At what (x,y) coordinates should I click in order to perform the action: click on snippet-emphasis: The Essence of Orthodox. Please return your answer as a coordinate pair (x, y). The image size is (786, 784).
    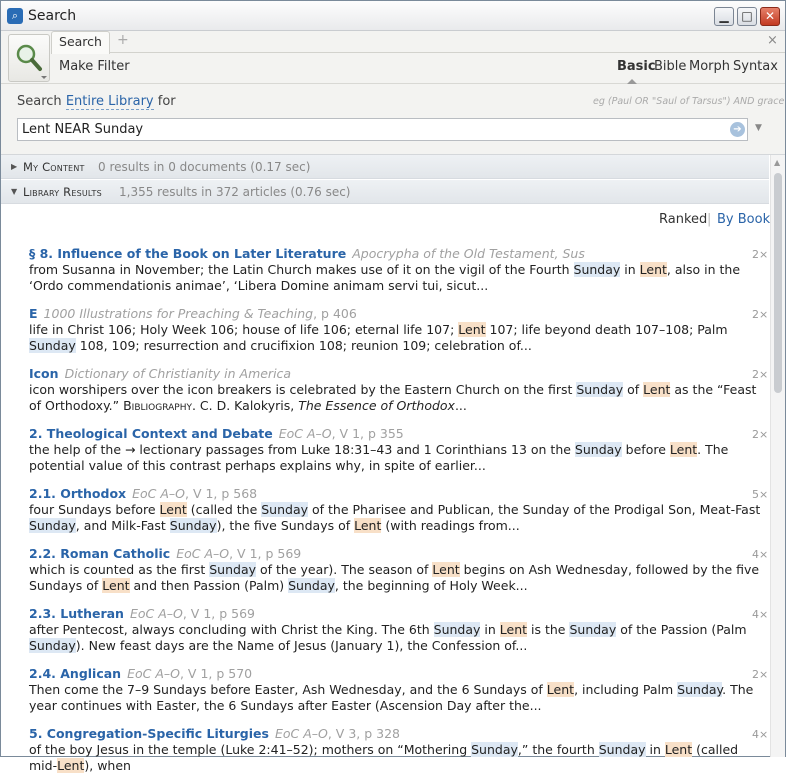
    Looking at the image, I should click on (376, 405).